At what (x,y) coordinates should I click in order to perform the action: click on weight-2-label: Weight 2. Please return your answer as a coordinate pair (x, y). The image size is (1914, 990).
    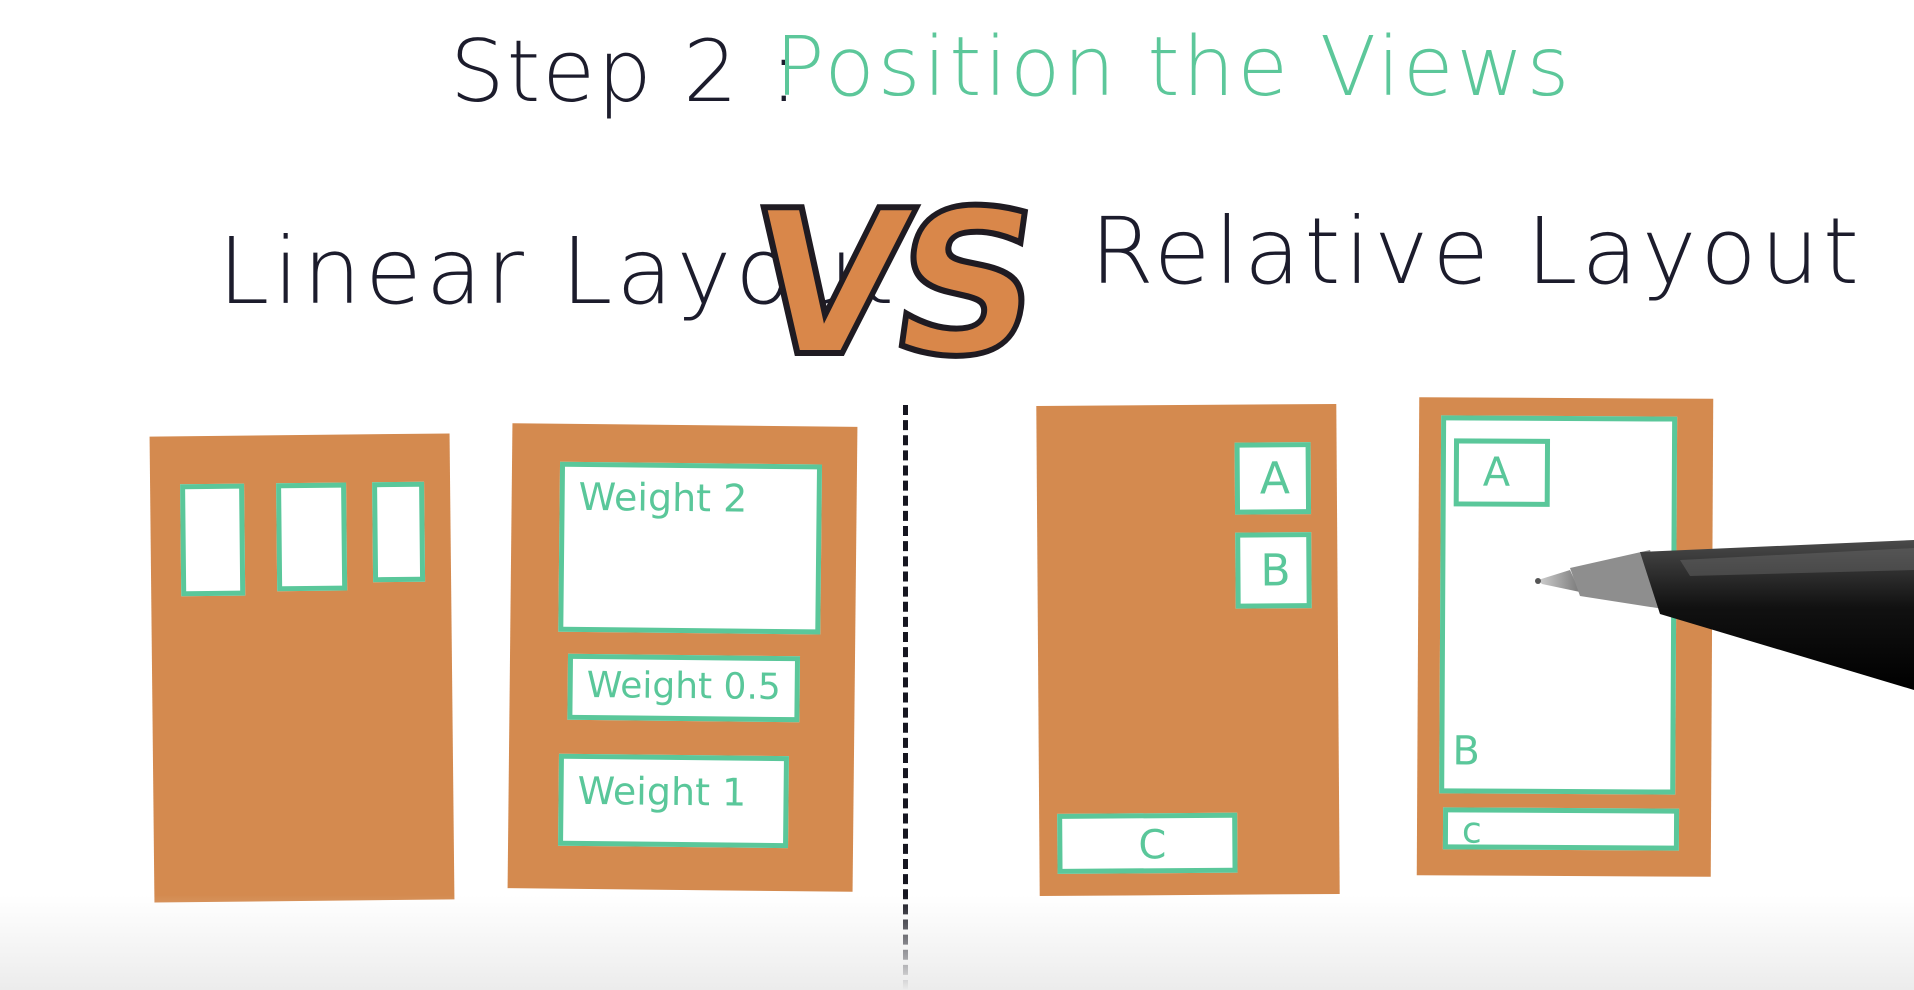
    Looking at the image, I should click on (663, 497).